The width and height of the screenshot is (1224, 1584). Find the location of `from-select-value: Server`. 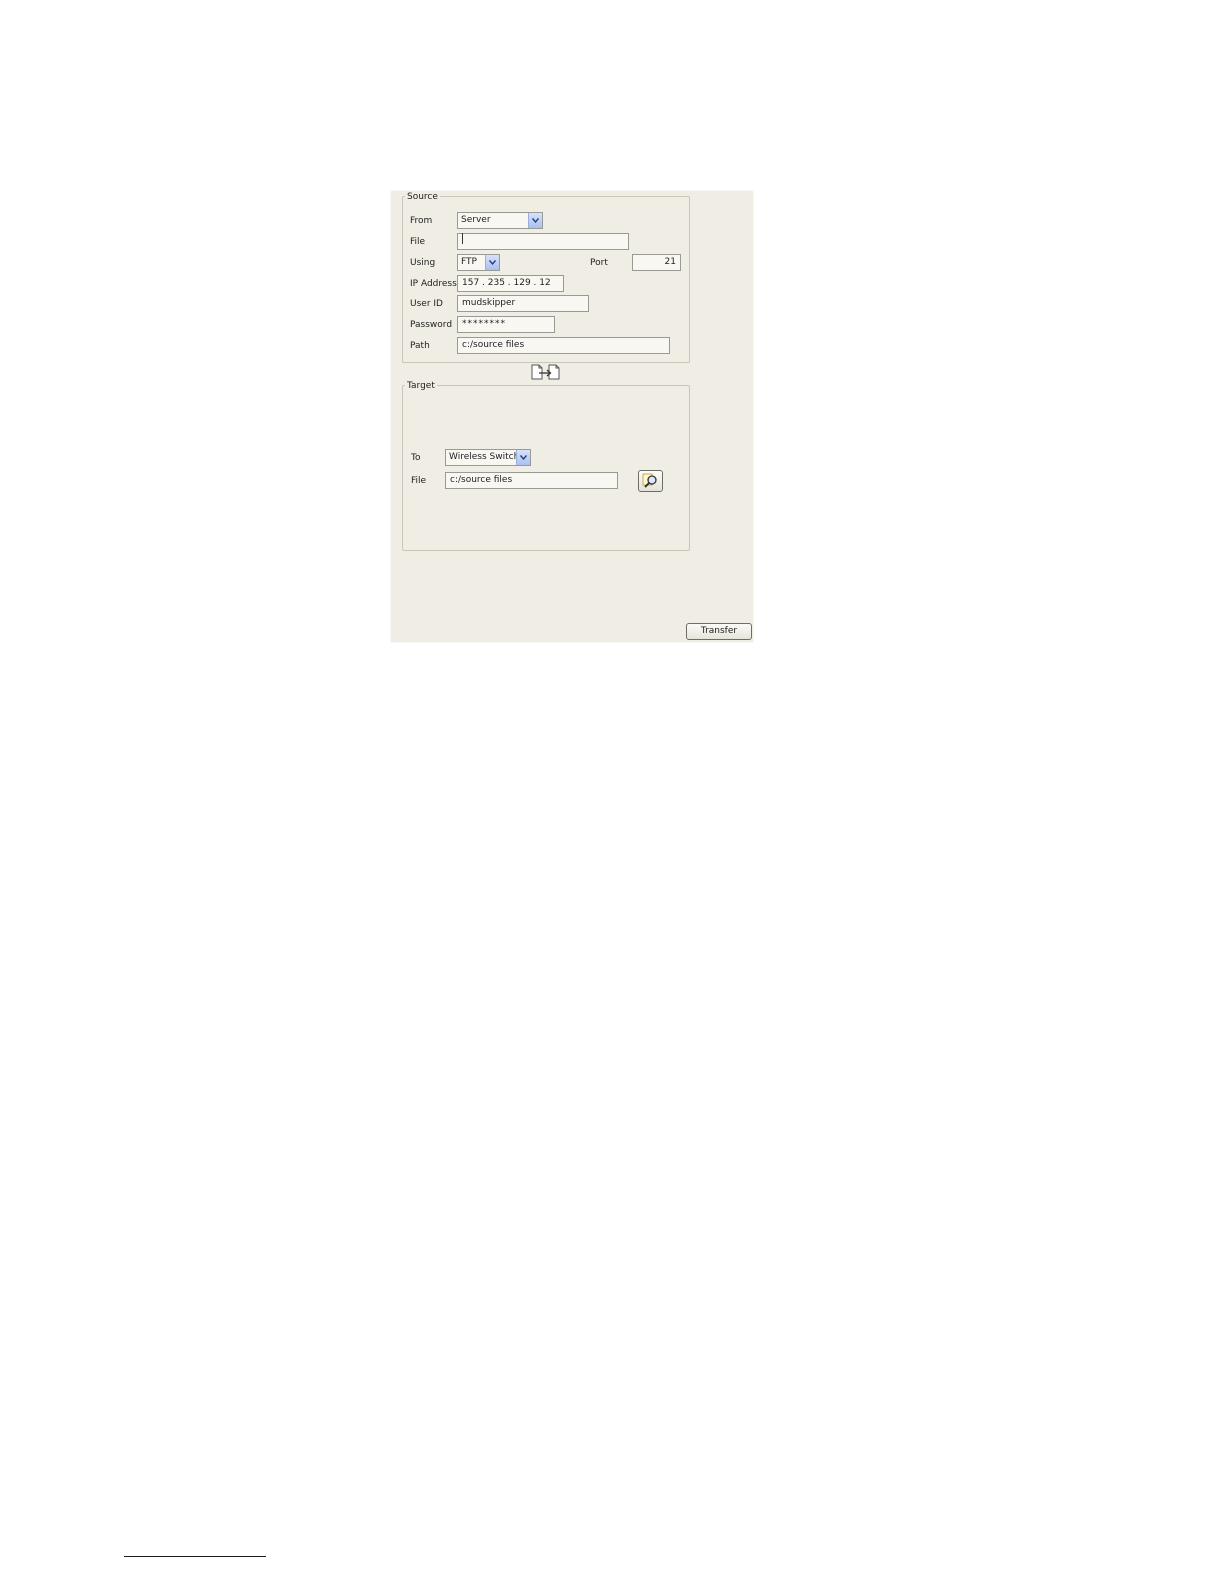

from-select-value: Server is located at coordinates (476, 220).